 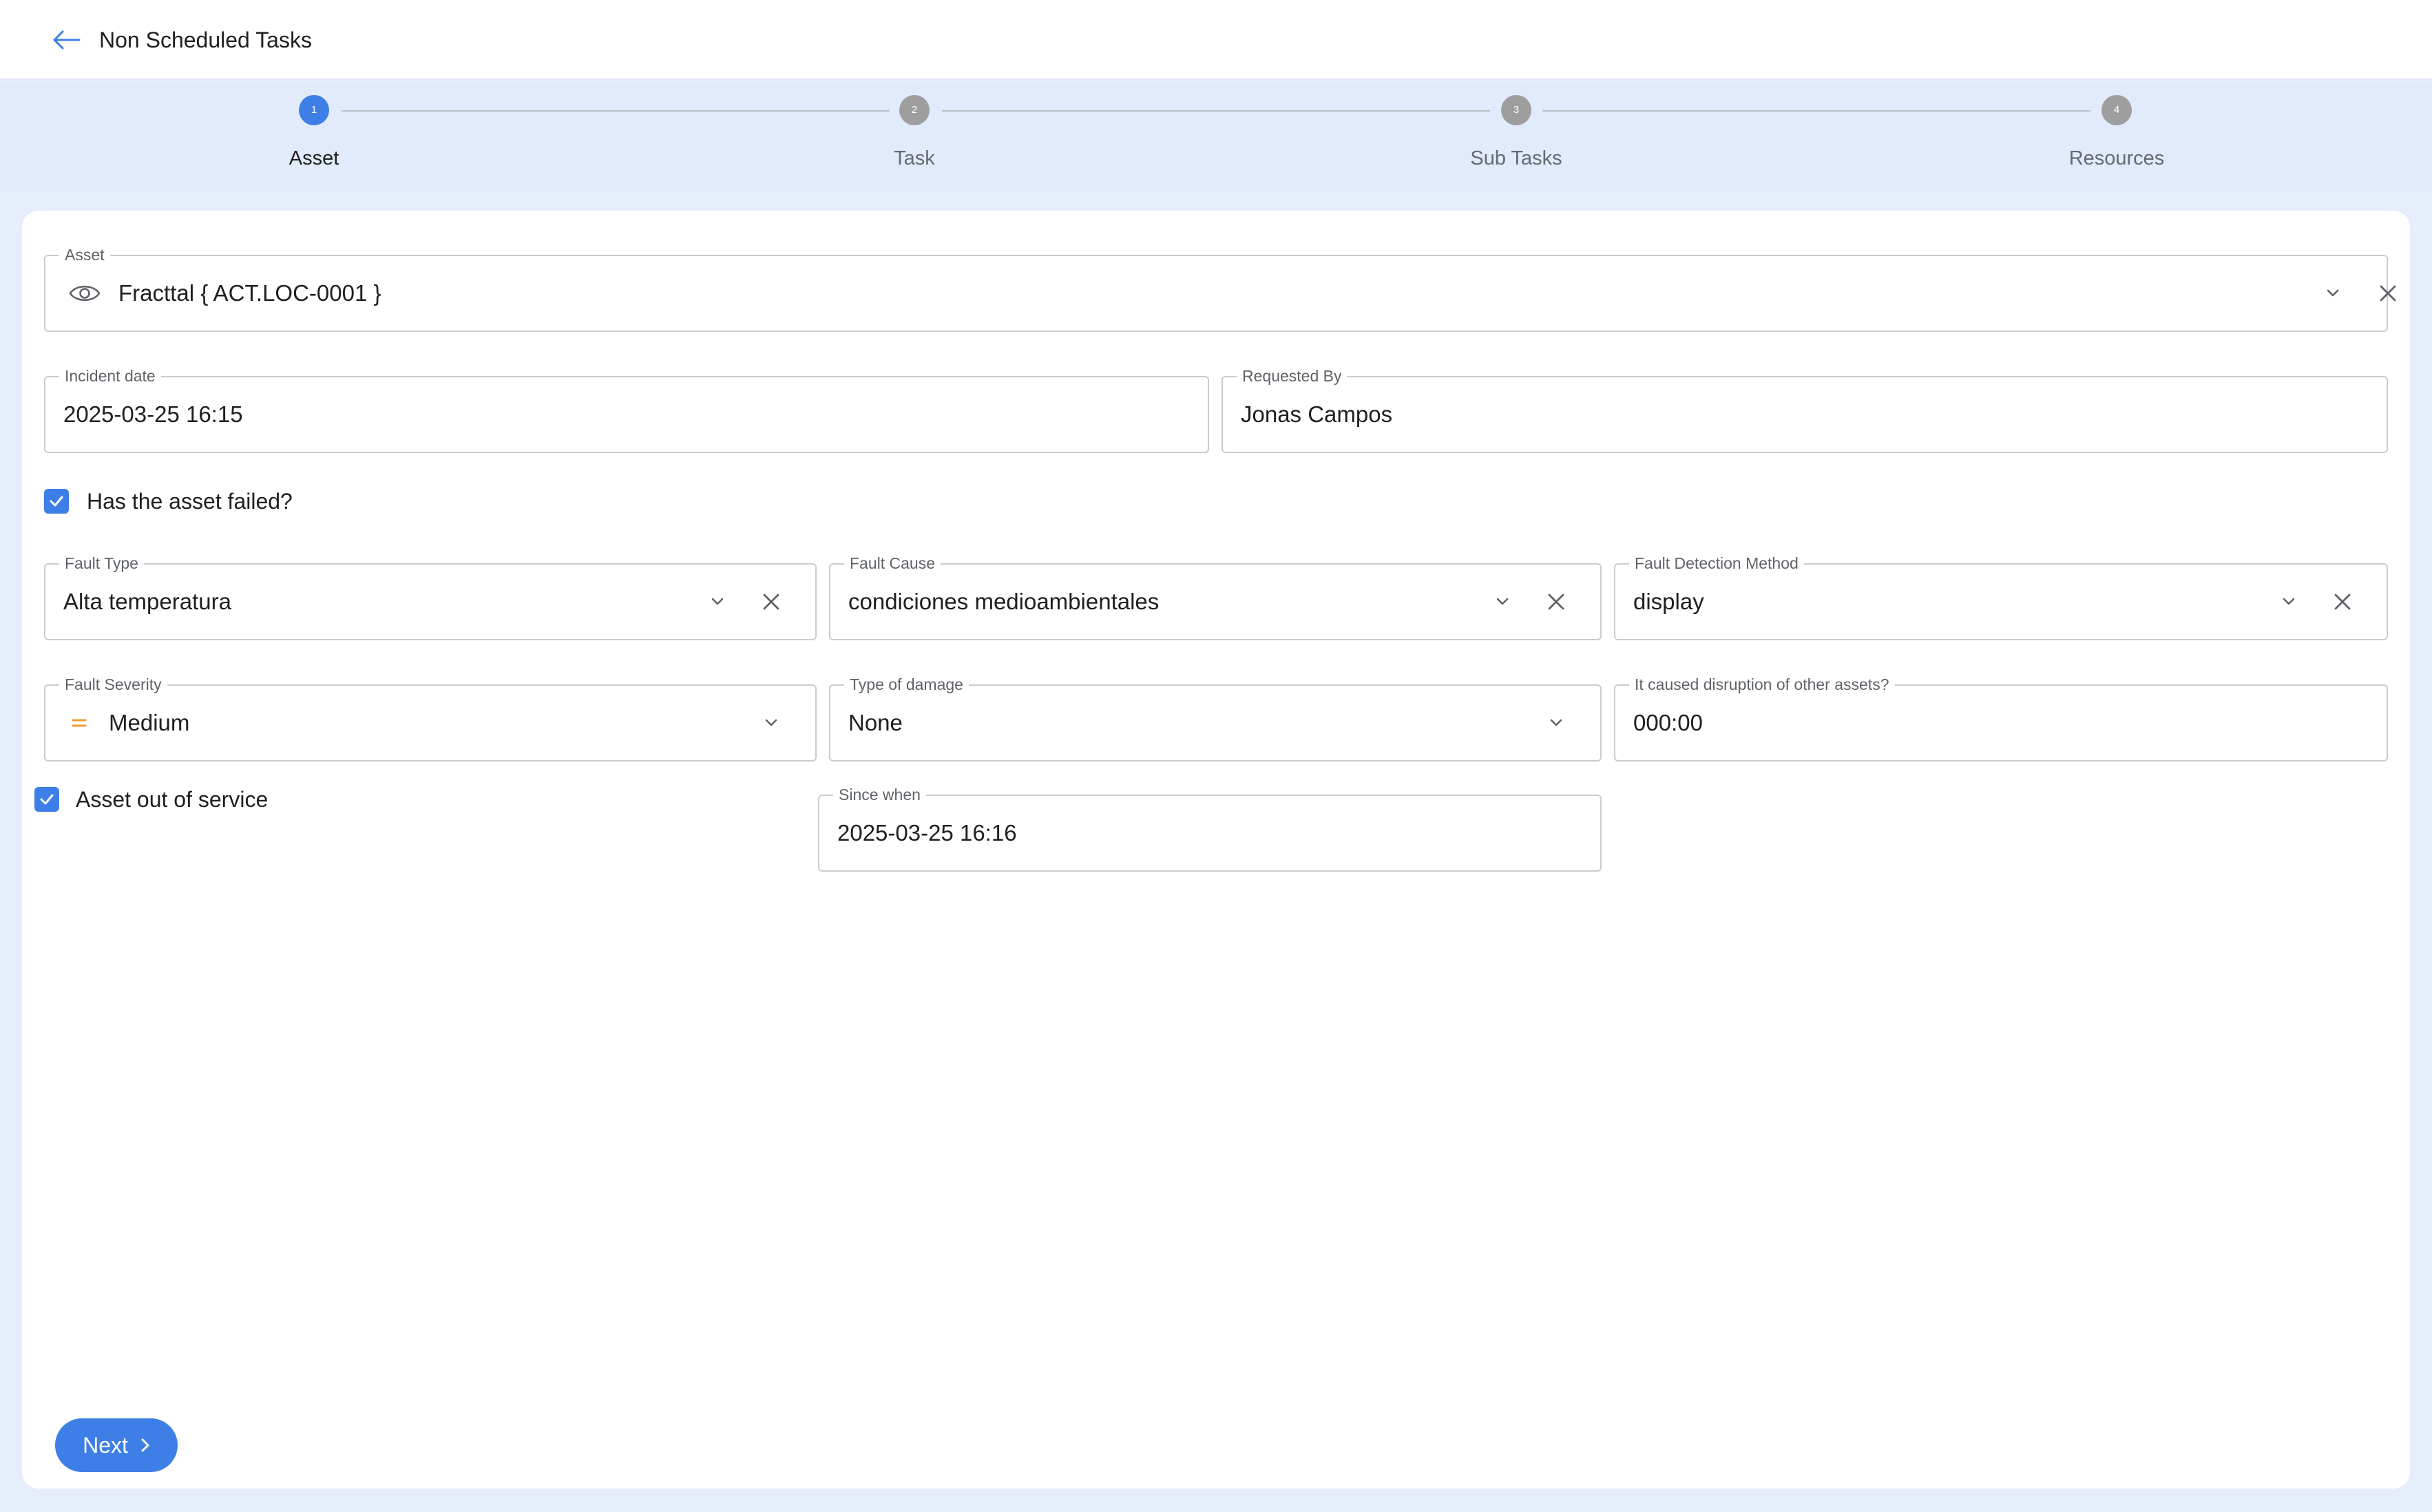 I want to click on step-4-label: Resources, so click(x=2116, y=158).